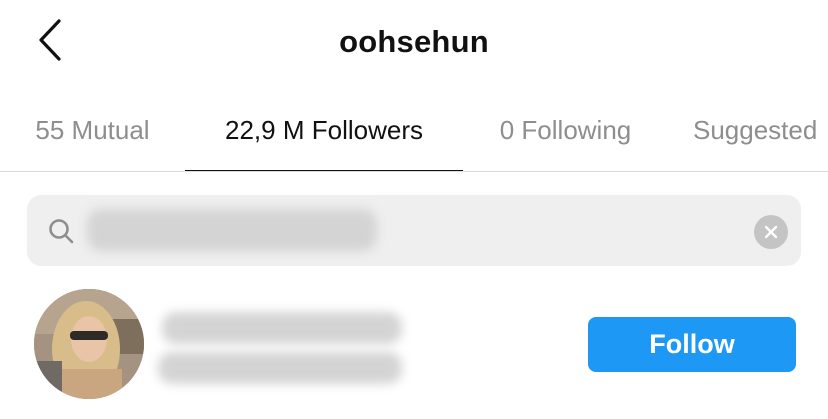 Image resolution: width=828 pixels, height=419 pixels. I want to click on redacted-fullname, so click(280, 368).